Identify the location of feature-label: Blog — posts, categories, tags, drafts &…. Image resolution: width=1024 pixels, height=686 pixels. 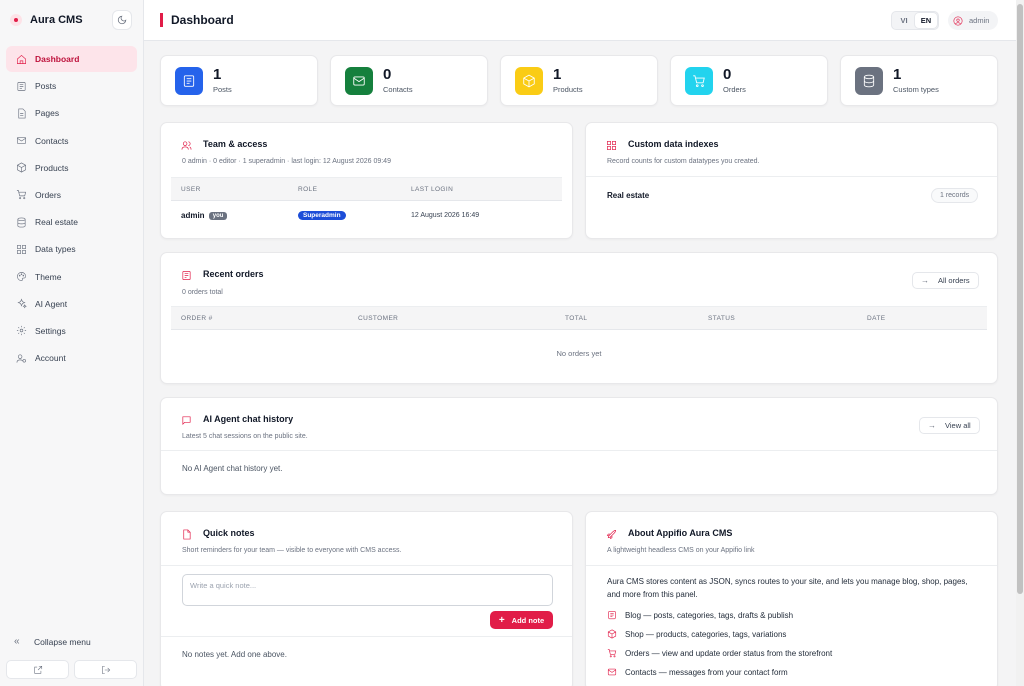
(709, 615).